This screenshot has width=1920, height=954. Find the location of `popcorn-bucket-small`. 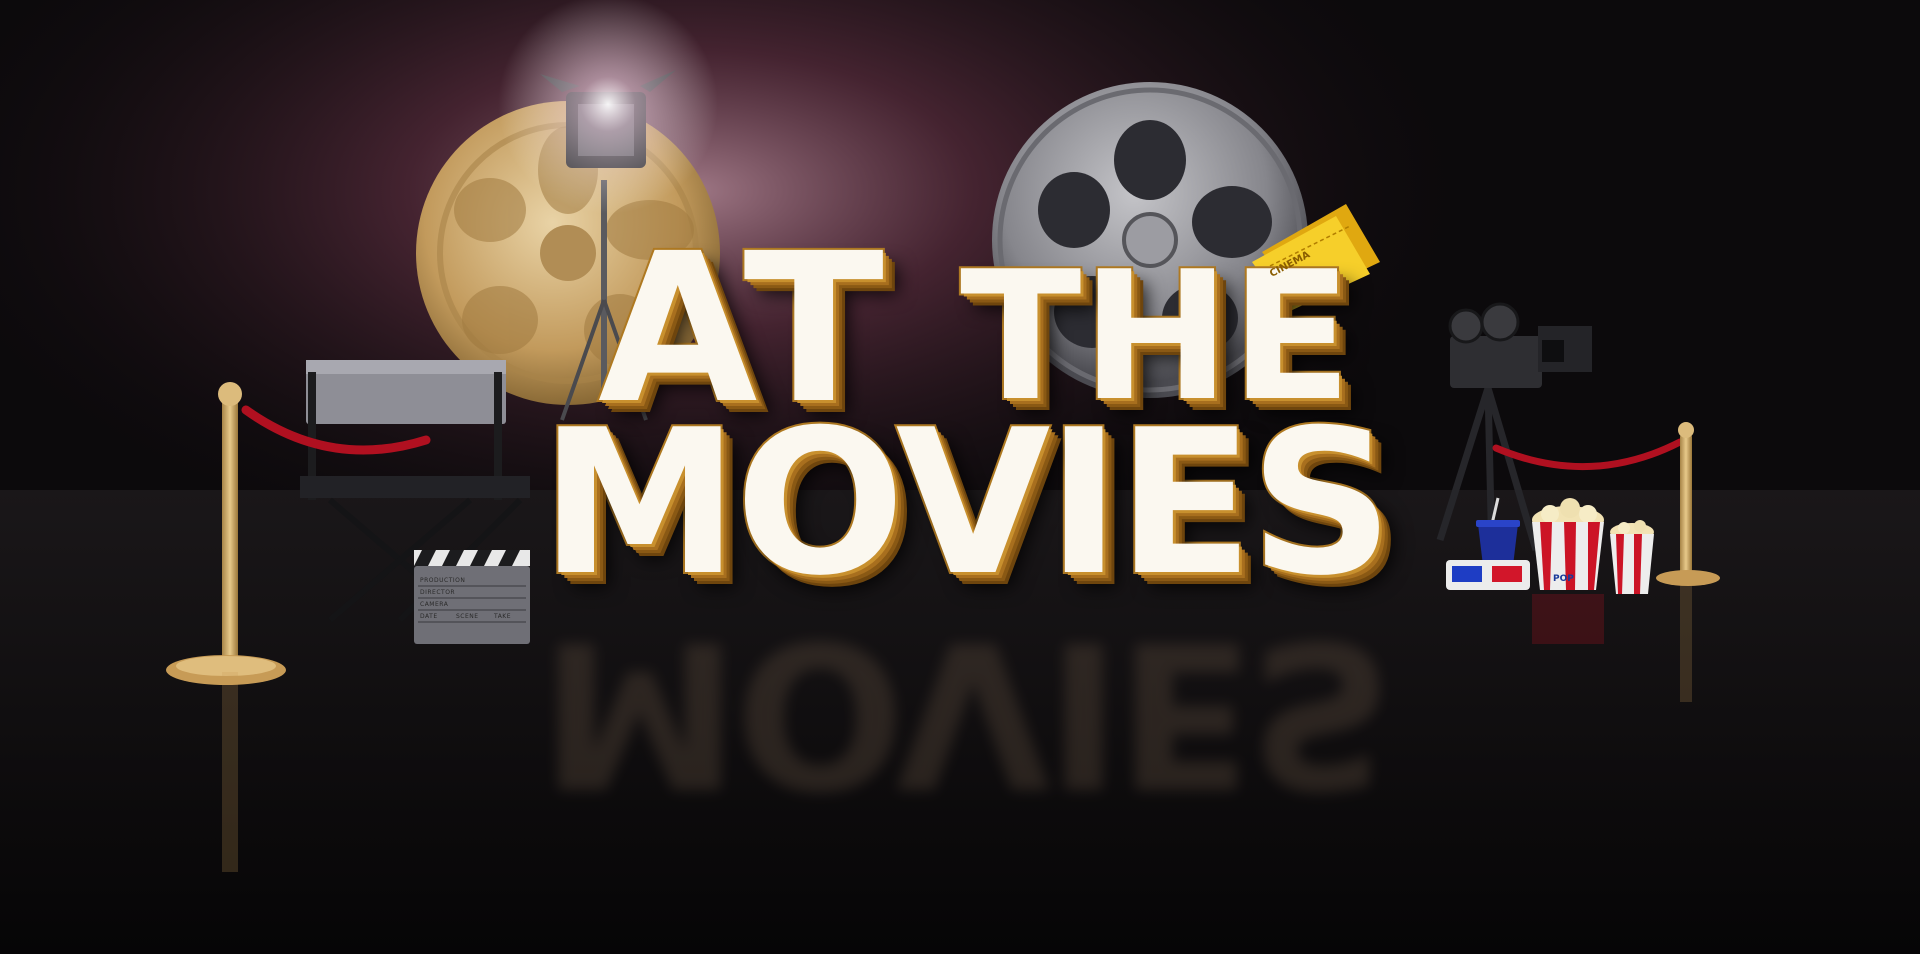

popcorn-bucket-small is located at coordinates (1632, 557).